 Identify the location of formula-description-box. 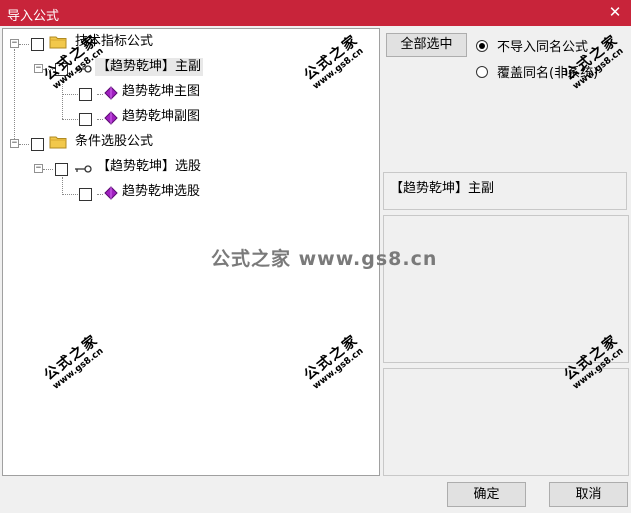
(506, 289).